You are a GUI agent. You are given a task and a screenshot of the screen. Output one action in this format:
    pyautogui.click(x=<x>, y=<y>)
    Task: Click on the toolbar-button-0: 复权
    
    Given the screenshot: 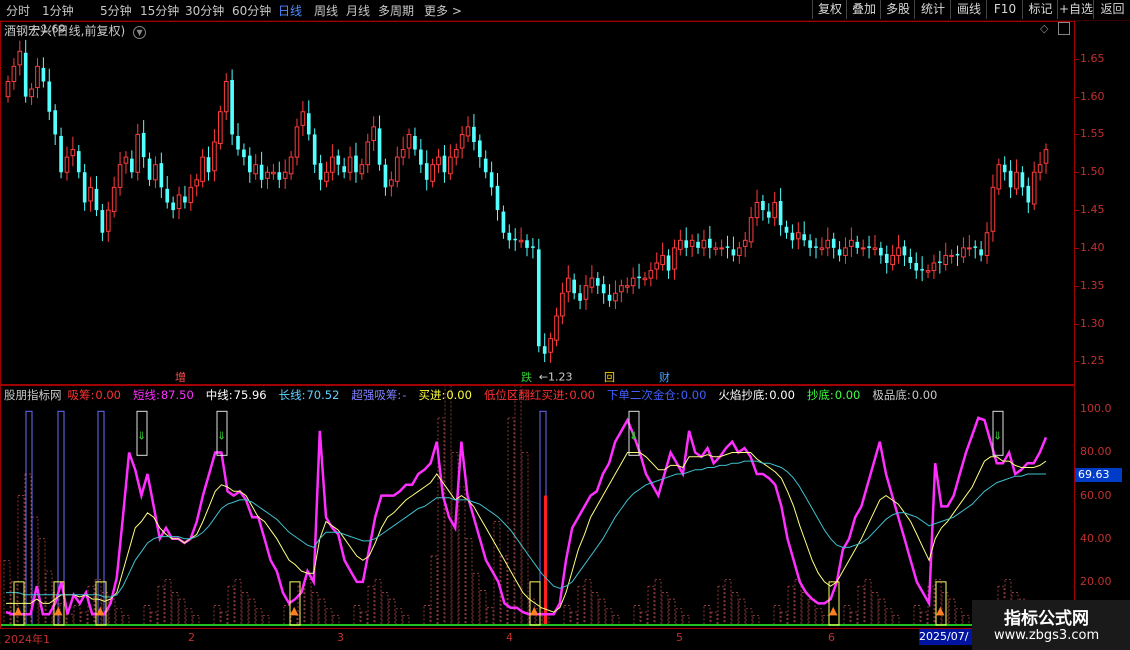 What is the action you would take?
    pyautogui.click(x=829, y=9)
    